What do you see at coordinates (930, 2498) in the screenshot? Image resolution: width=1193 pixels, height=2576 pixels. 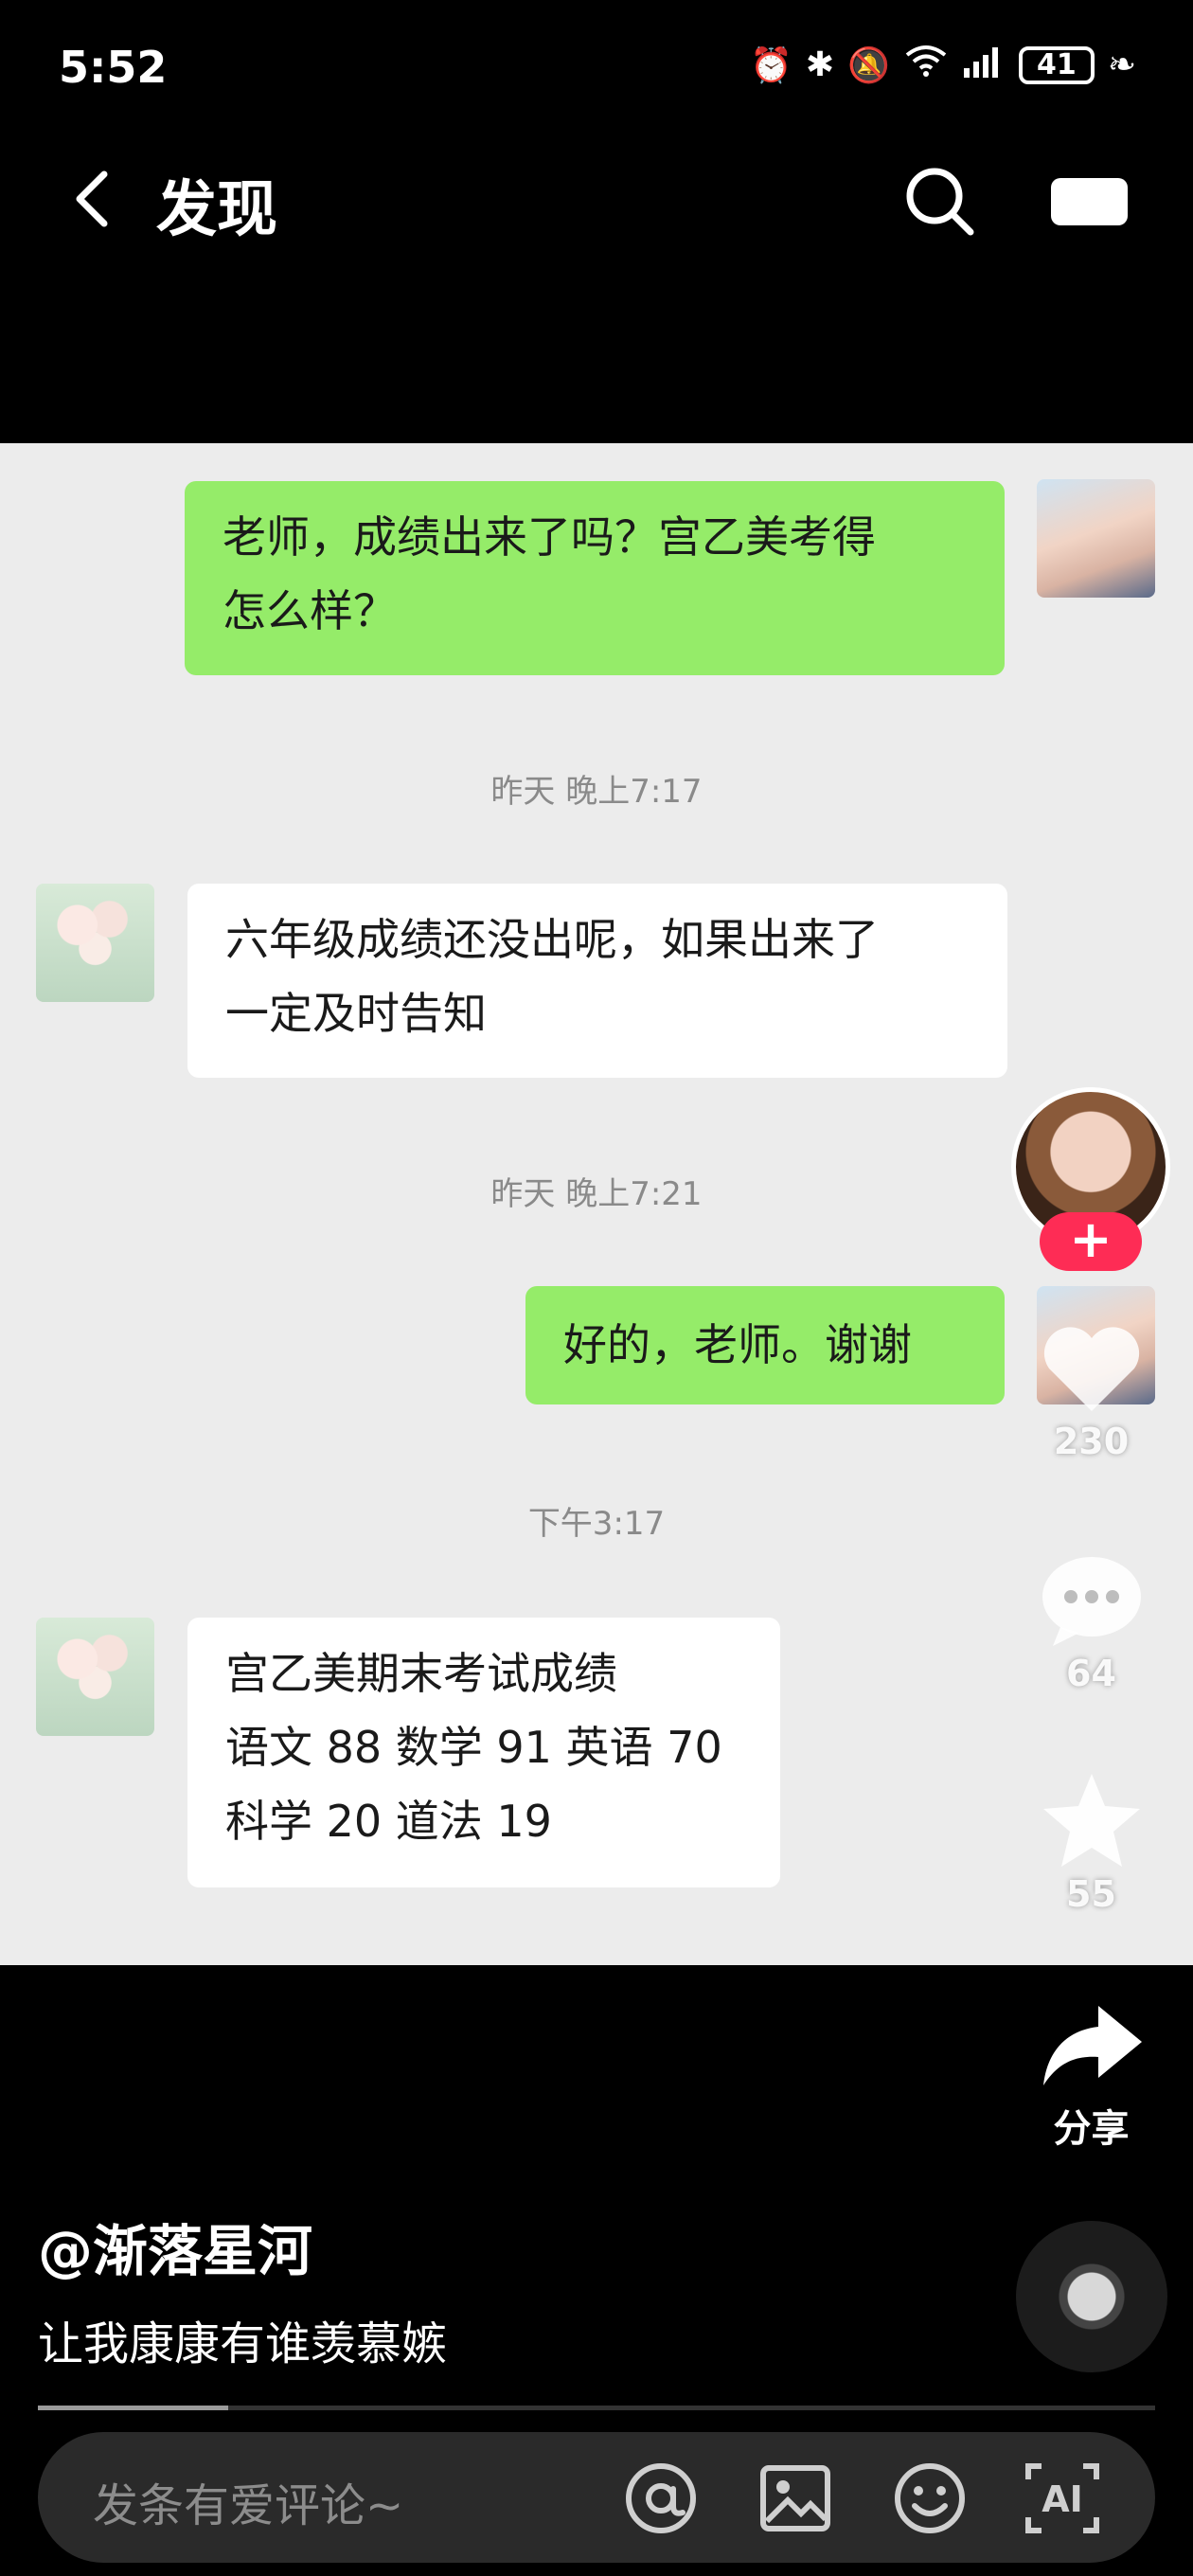 I see `emoji-icon` at bounding box center [930, 2498].